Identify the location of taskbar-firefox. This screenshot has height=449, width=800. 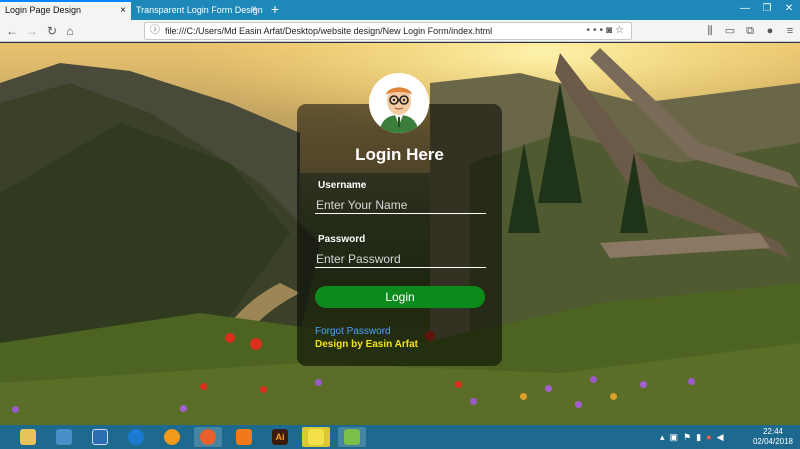
(208, 437).